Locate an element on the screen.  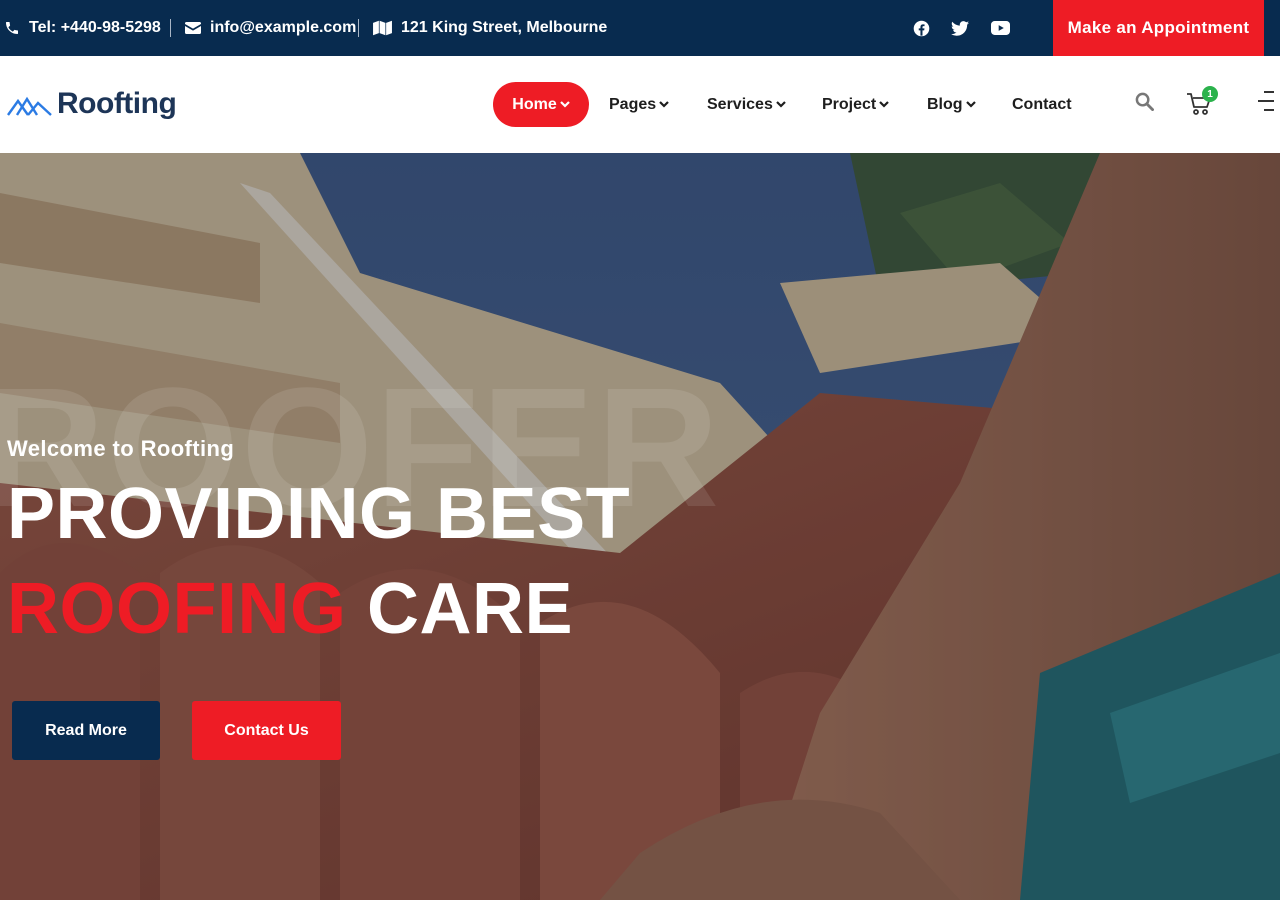
nav-label: Home is located at coordinates (534, 104).